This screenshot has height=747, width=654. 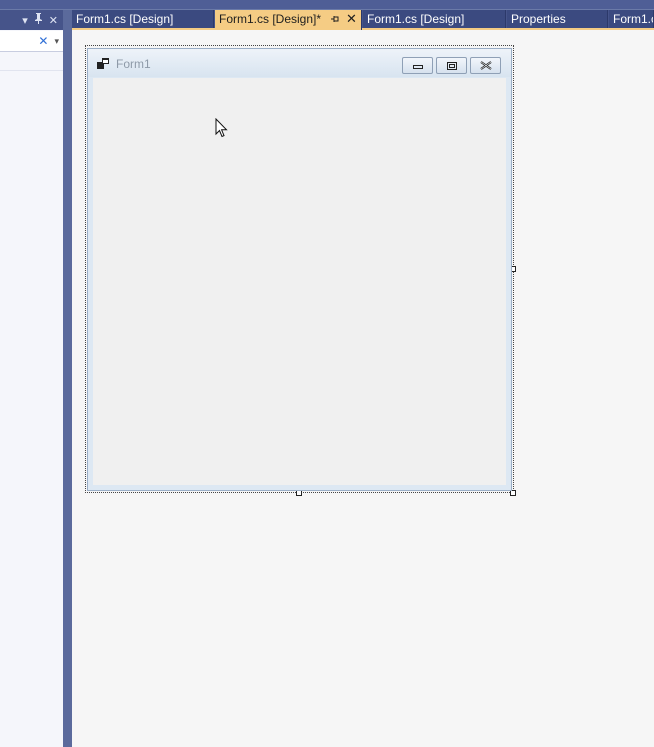 What do you see at coordinates (31, 378) in the screenshot?
I see `toolbox-panel: ▾ ✕ ✕ ▾` at bounding box center [31, 378].